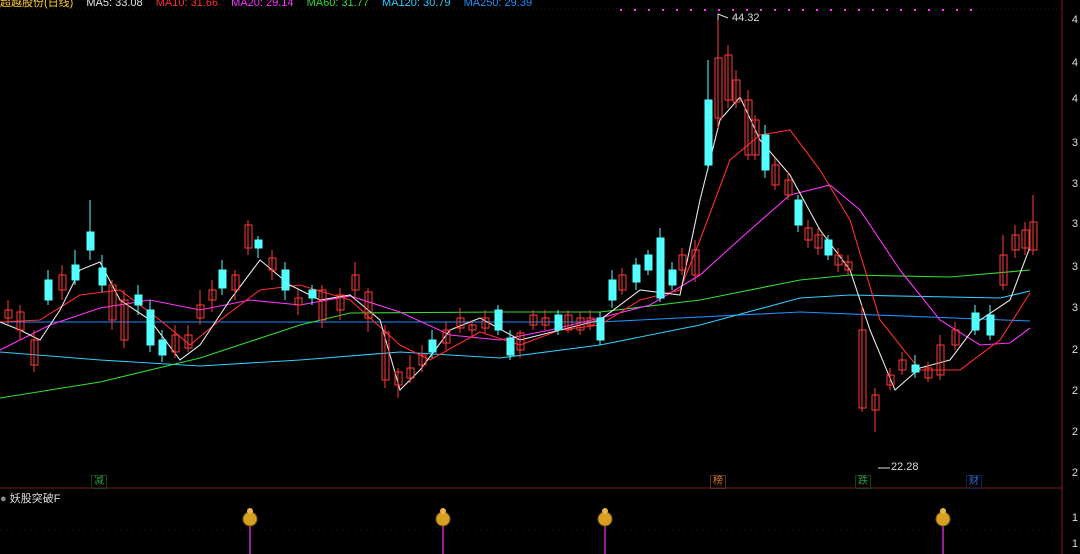  Describe the element at coordinates (905, 467) in the screenshot. I see `low-price-label: 22.28` at that location.